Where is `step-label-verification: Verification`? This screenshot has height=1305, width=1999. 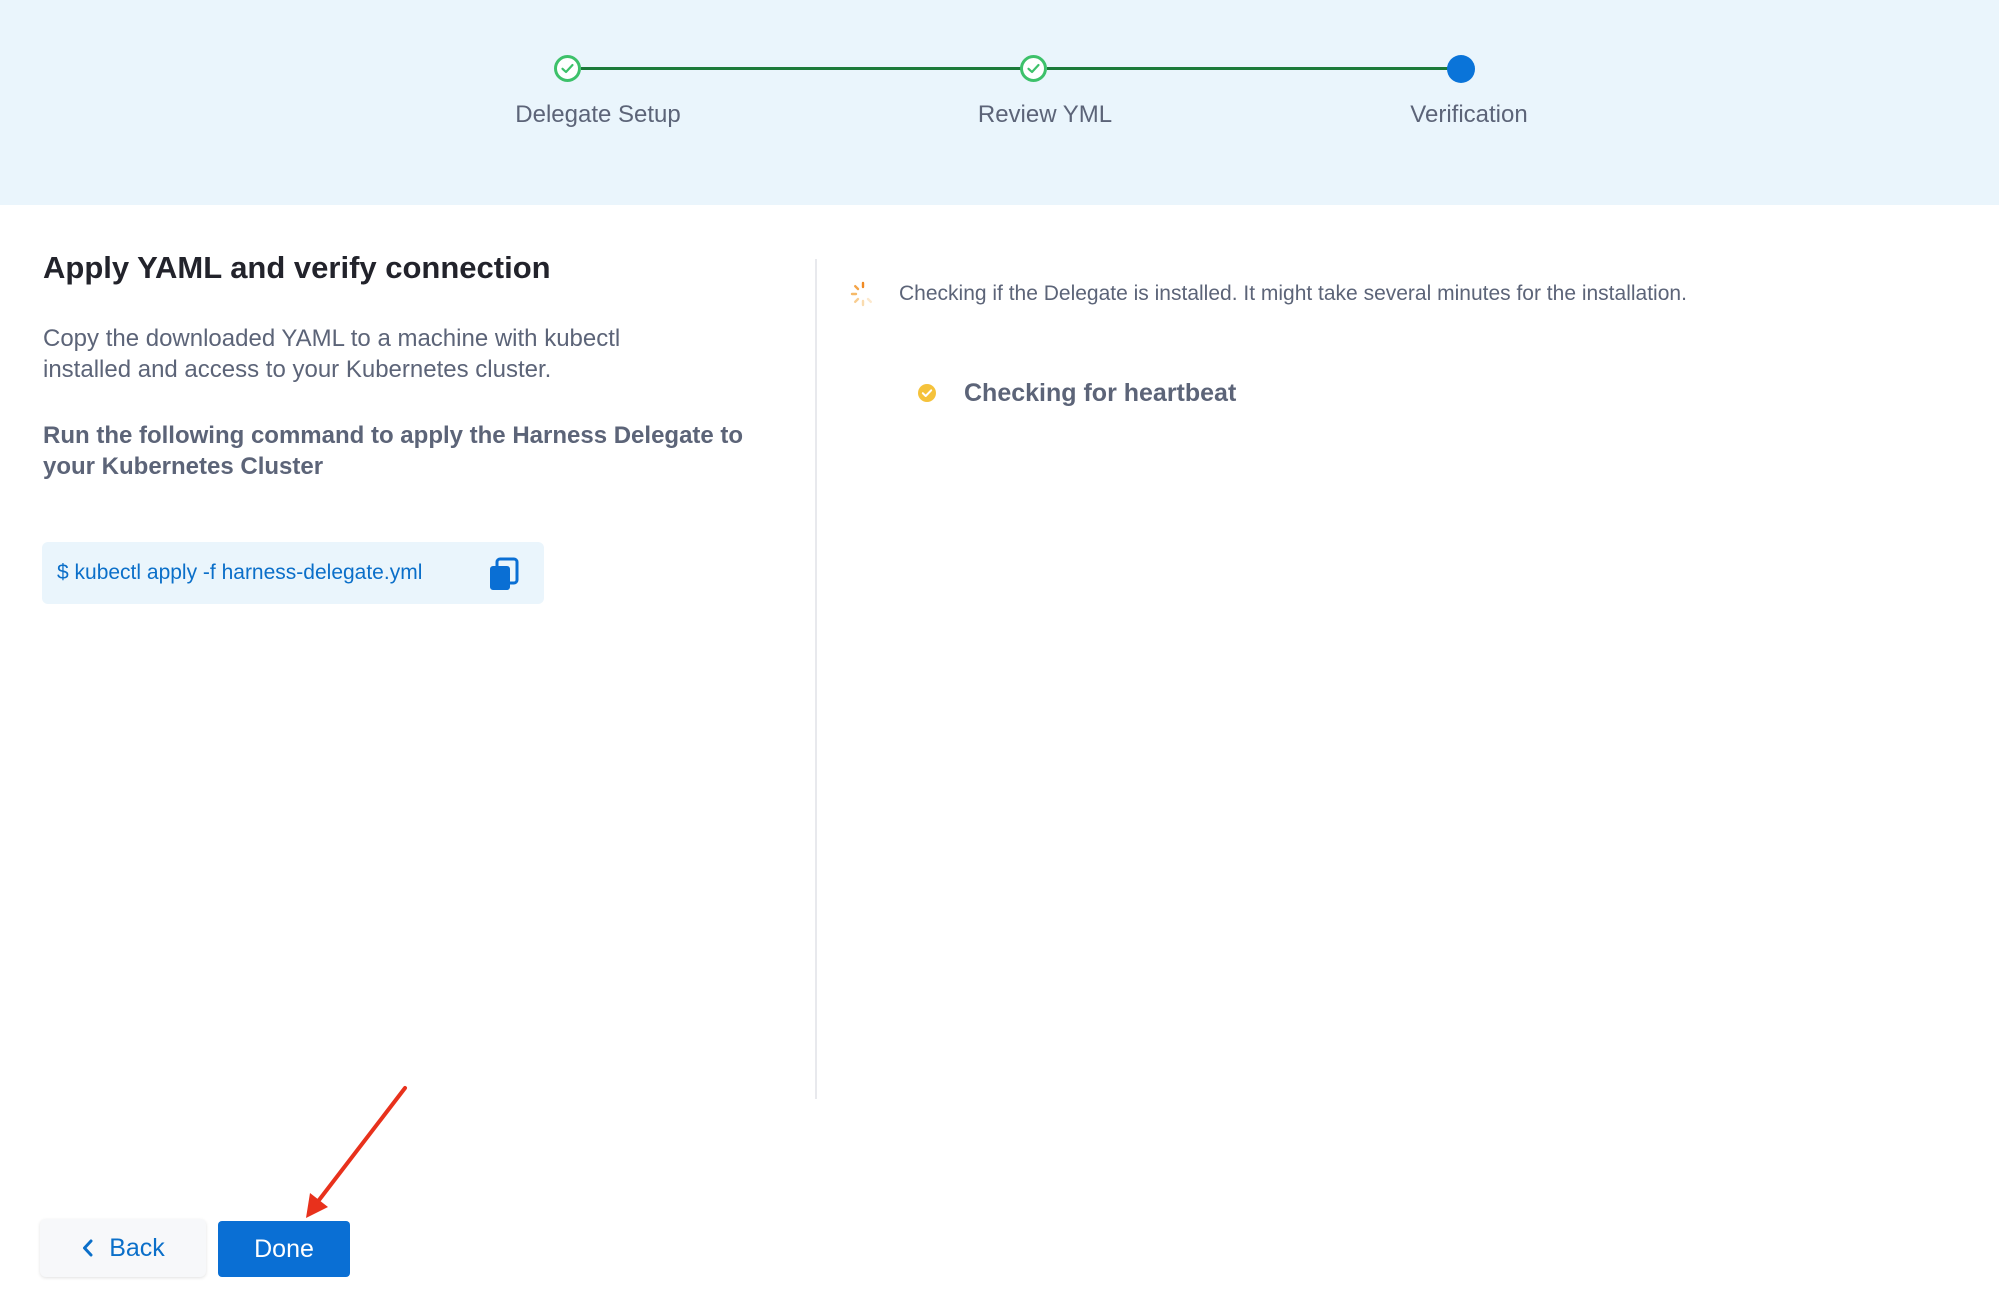 step-label-verification: Verification is located at coordinates (1469, 114).